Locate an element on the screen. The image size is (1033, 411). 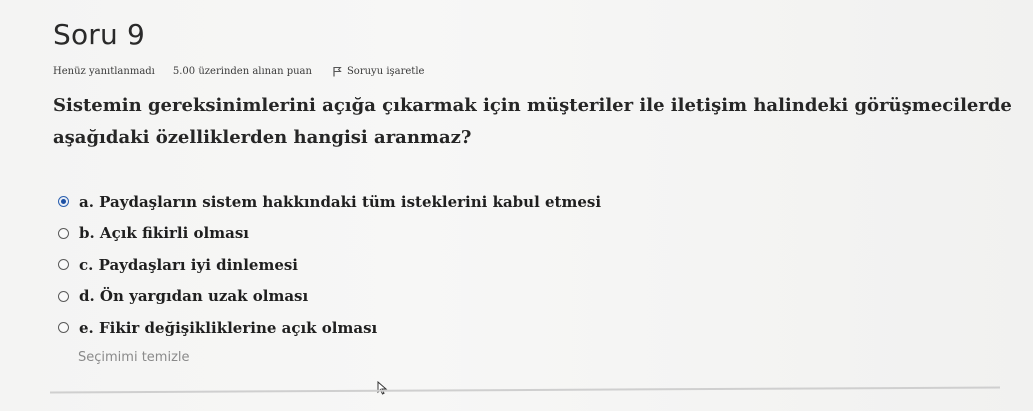
points-label: 5.00 üzerinden alınan puan is located at coordinates (242, 71).